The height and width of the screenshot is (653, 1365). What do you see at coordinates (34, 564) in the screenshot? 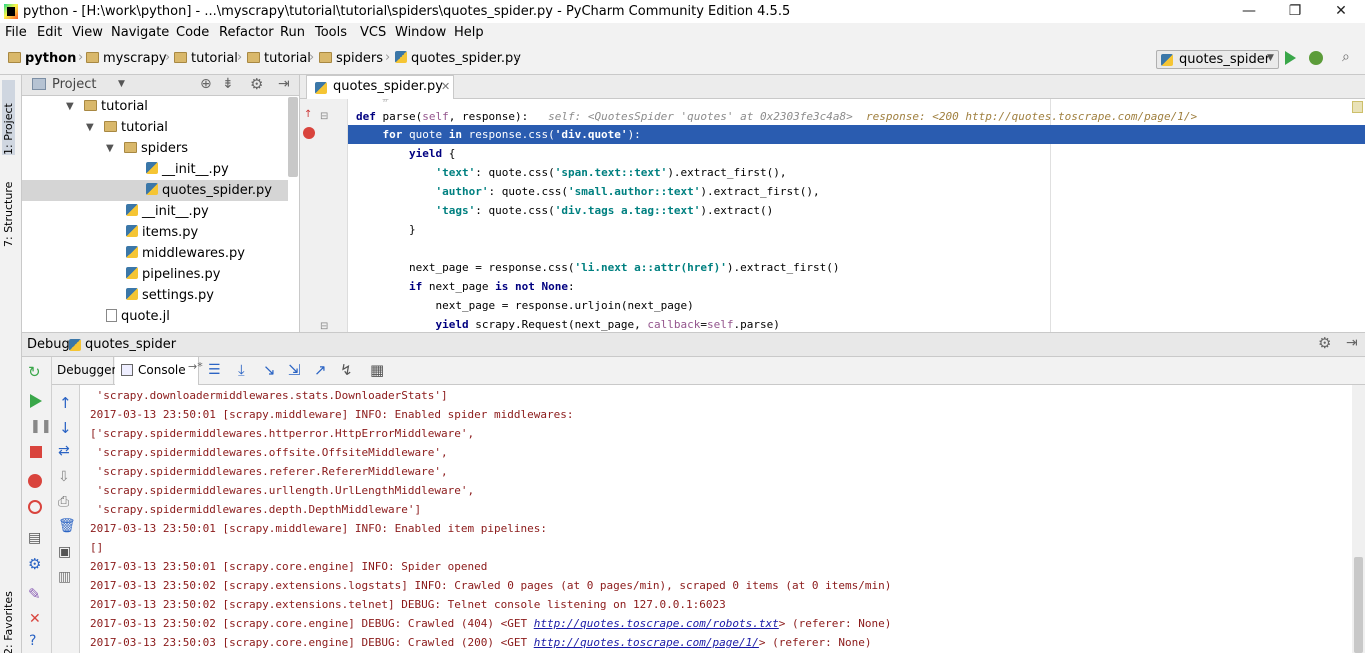
I see `settings-icon: ⚙` at bounding box center [34, 564].